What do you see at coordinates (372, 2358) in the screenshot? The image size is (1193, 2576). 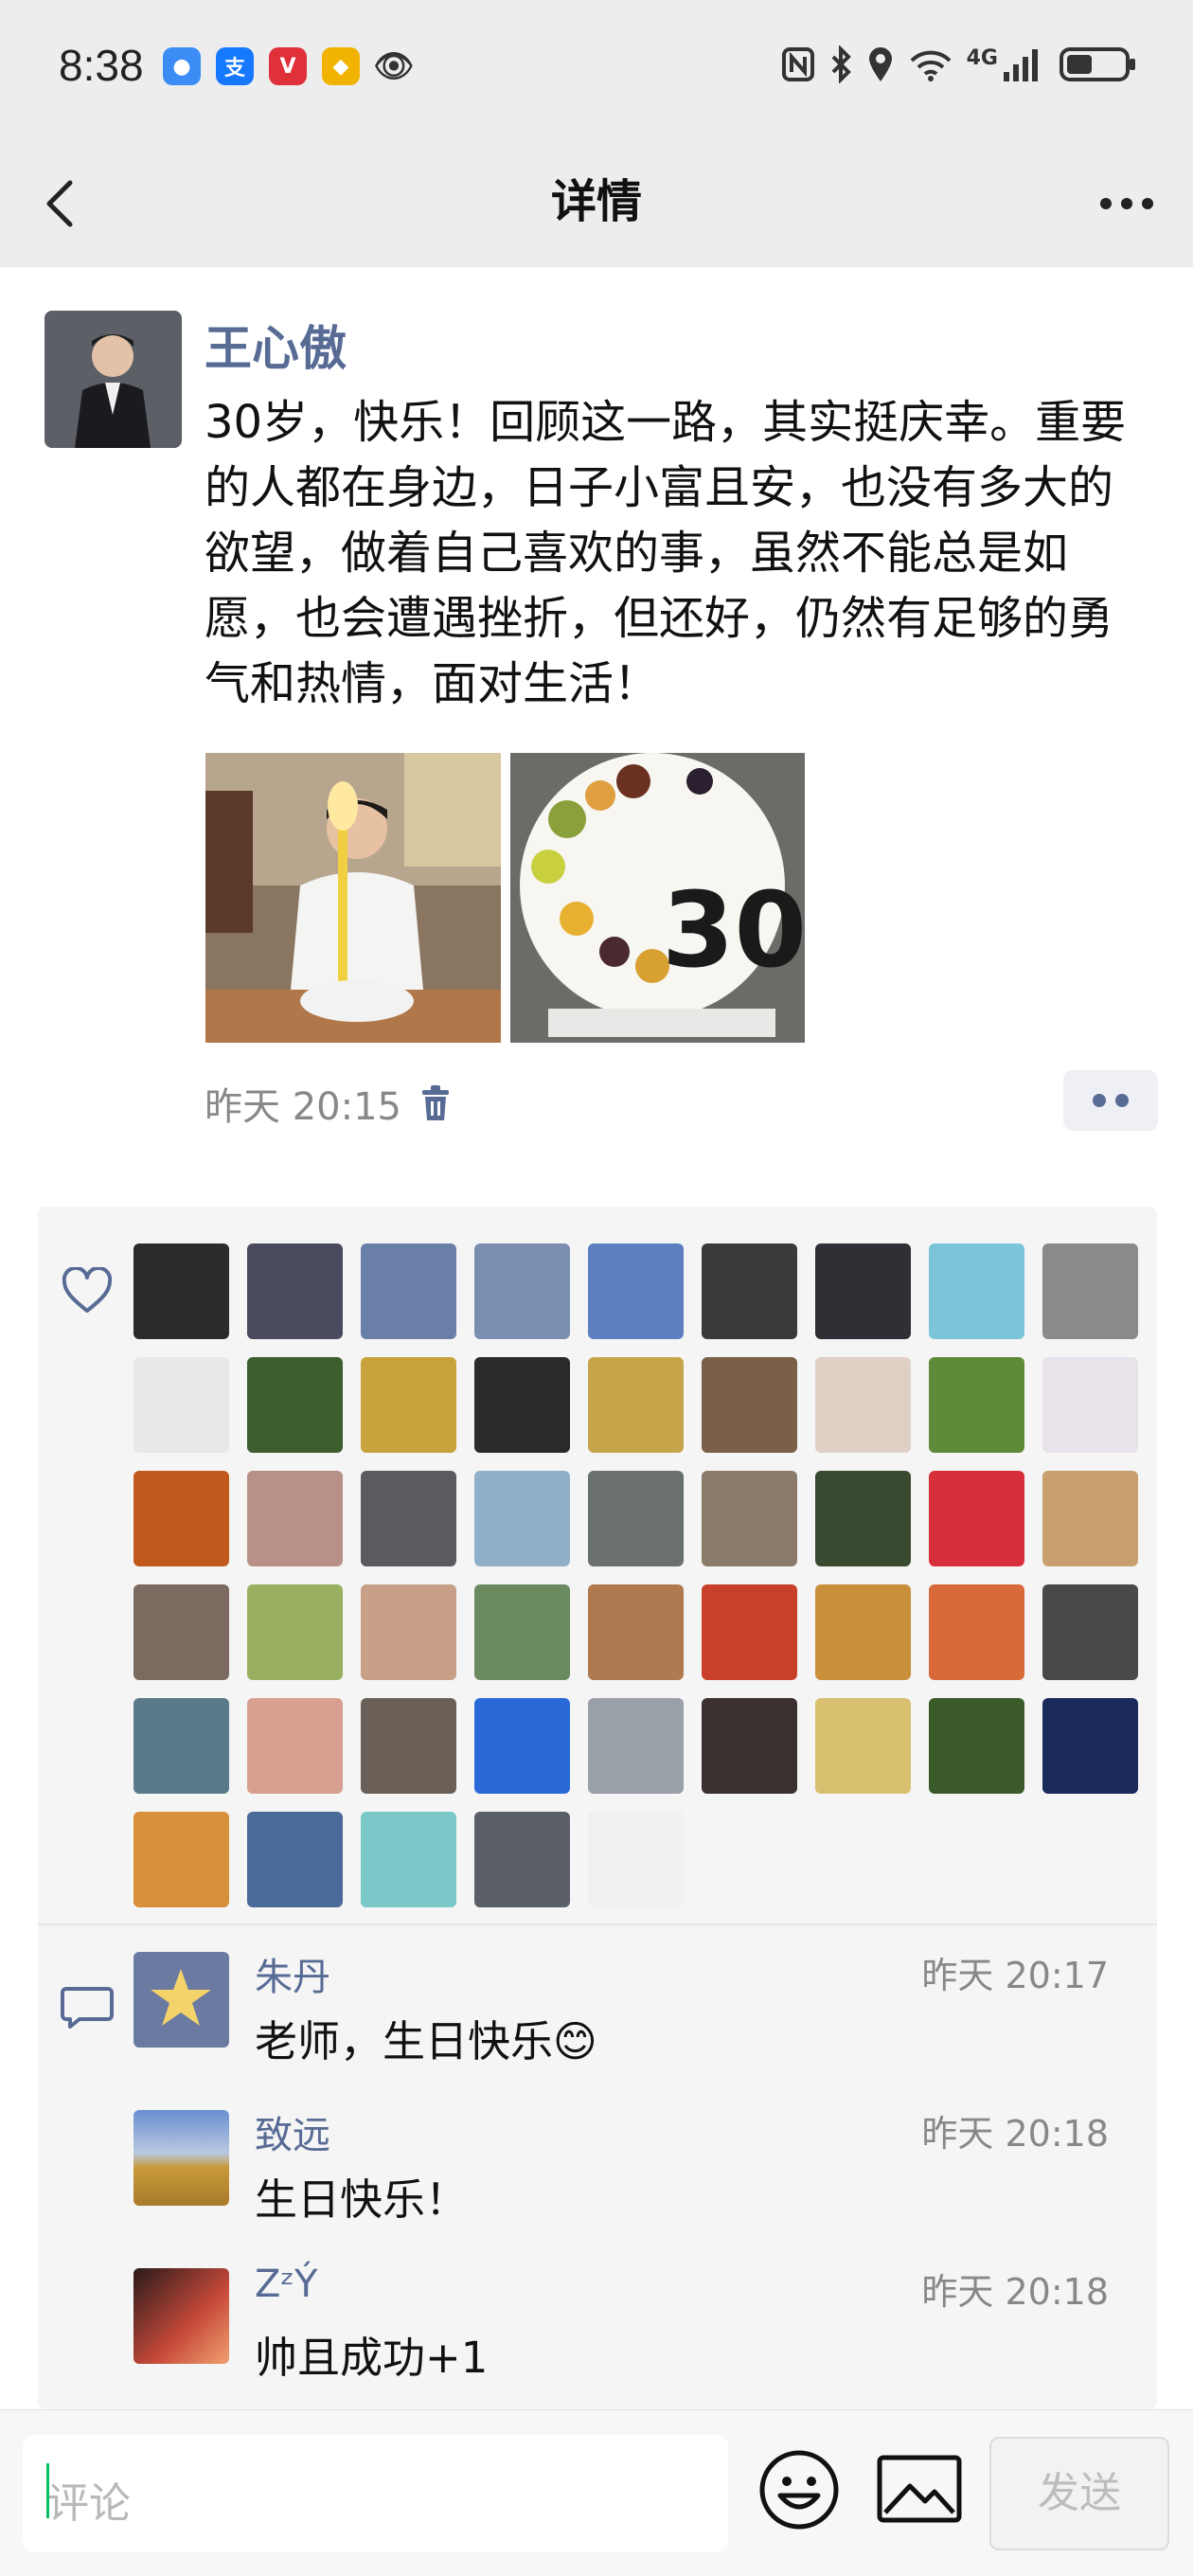 I see `comment-text: 帅且成功+1` at bounding box center [372, 2358].